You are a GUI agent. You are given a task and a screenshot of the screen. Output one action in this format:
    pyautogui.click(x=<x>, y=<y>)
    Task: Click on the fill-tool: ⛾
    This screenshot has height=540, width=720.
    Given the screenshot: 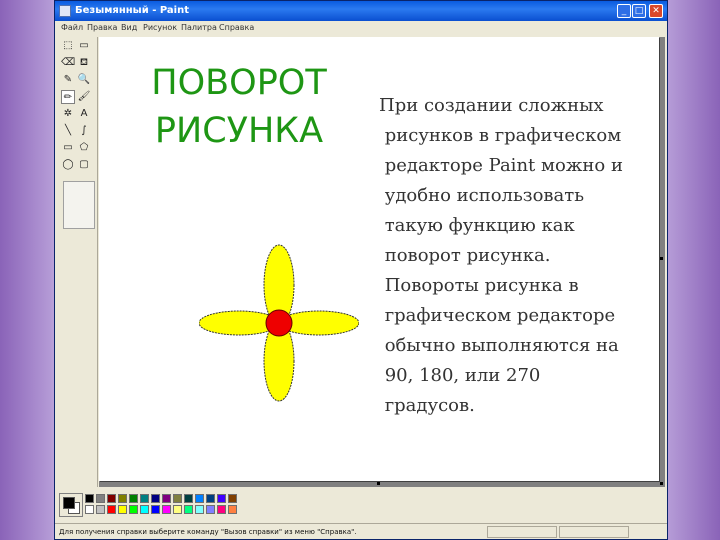 What is the action you would take?
    pyautogui.click(x=84, y=63)
    